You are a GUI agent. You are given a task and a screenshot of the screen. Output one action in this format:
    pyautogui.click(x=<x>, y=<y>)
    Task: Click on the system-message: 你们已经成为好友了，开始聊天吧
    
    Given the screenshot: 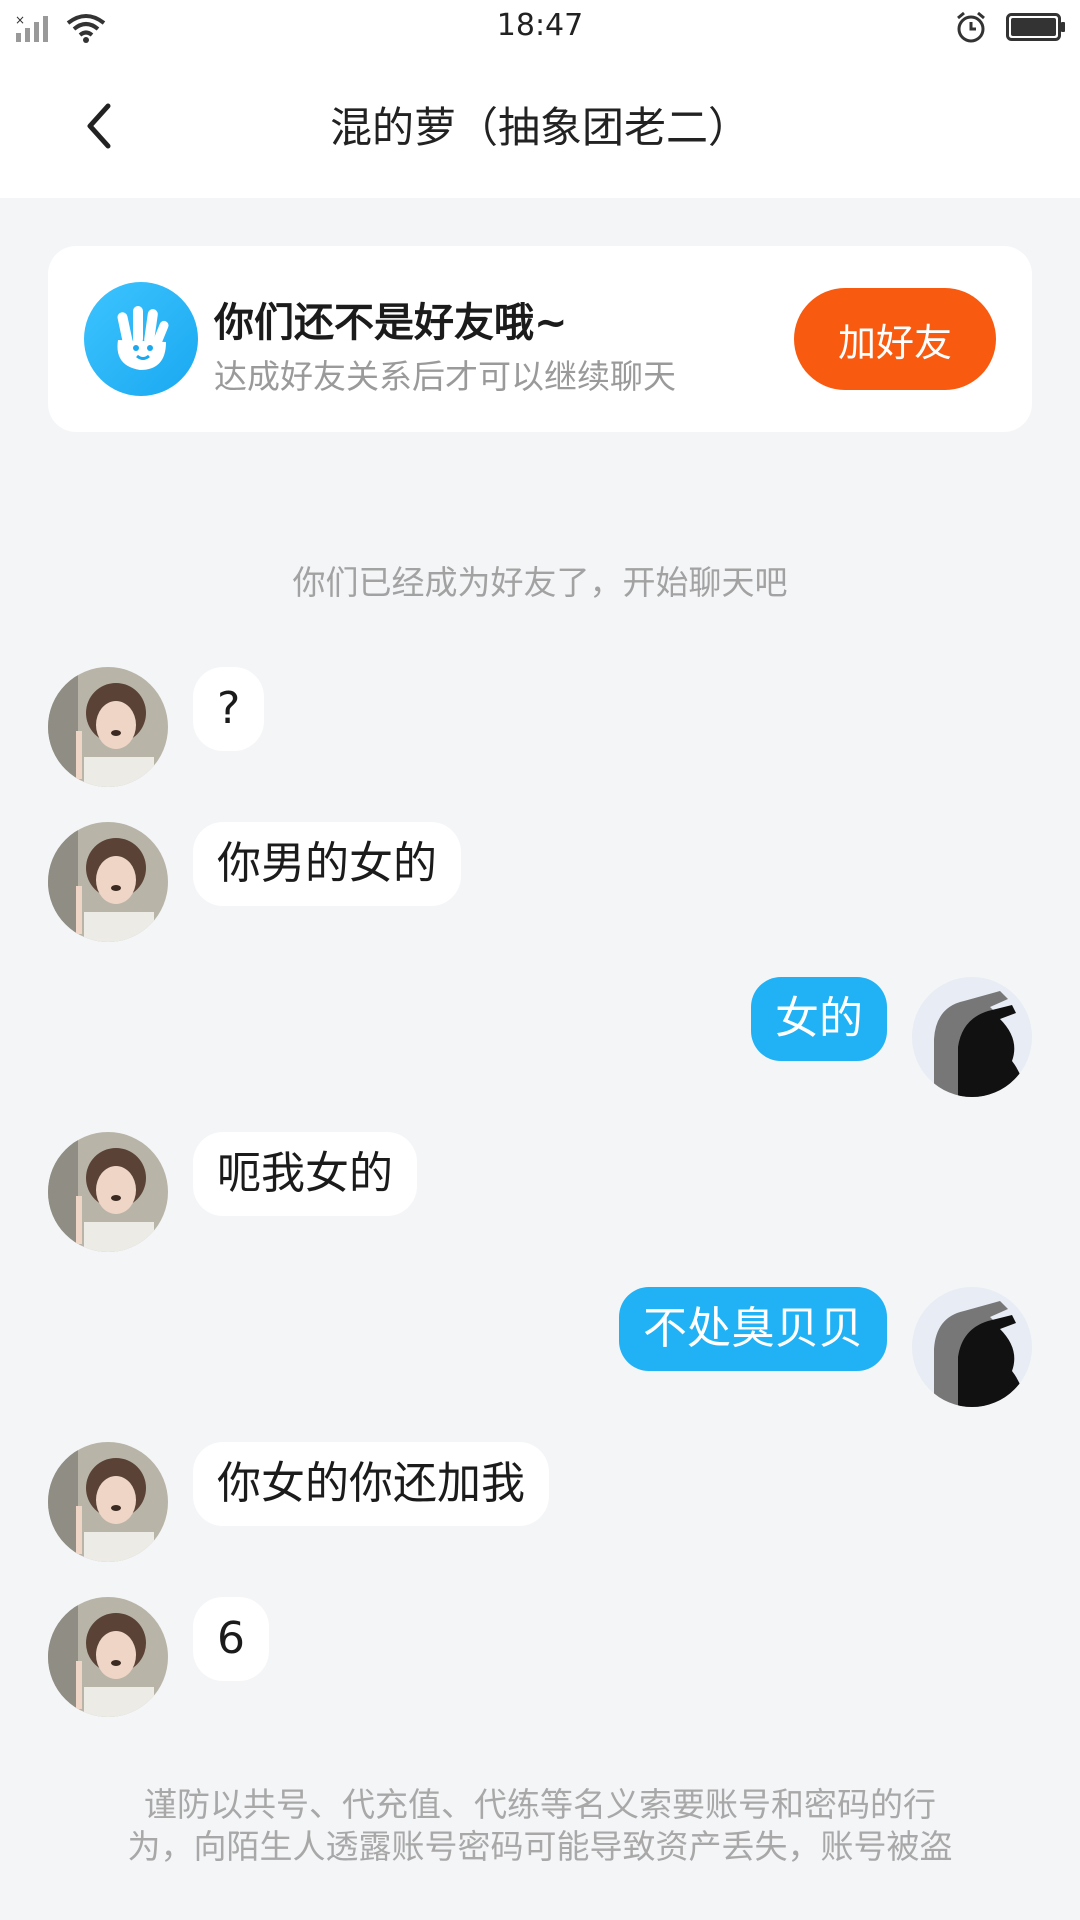 What is the action you would take?
    pyautogui.click(x=540, y=582)
    